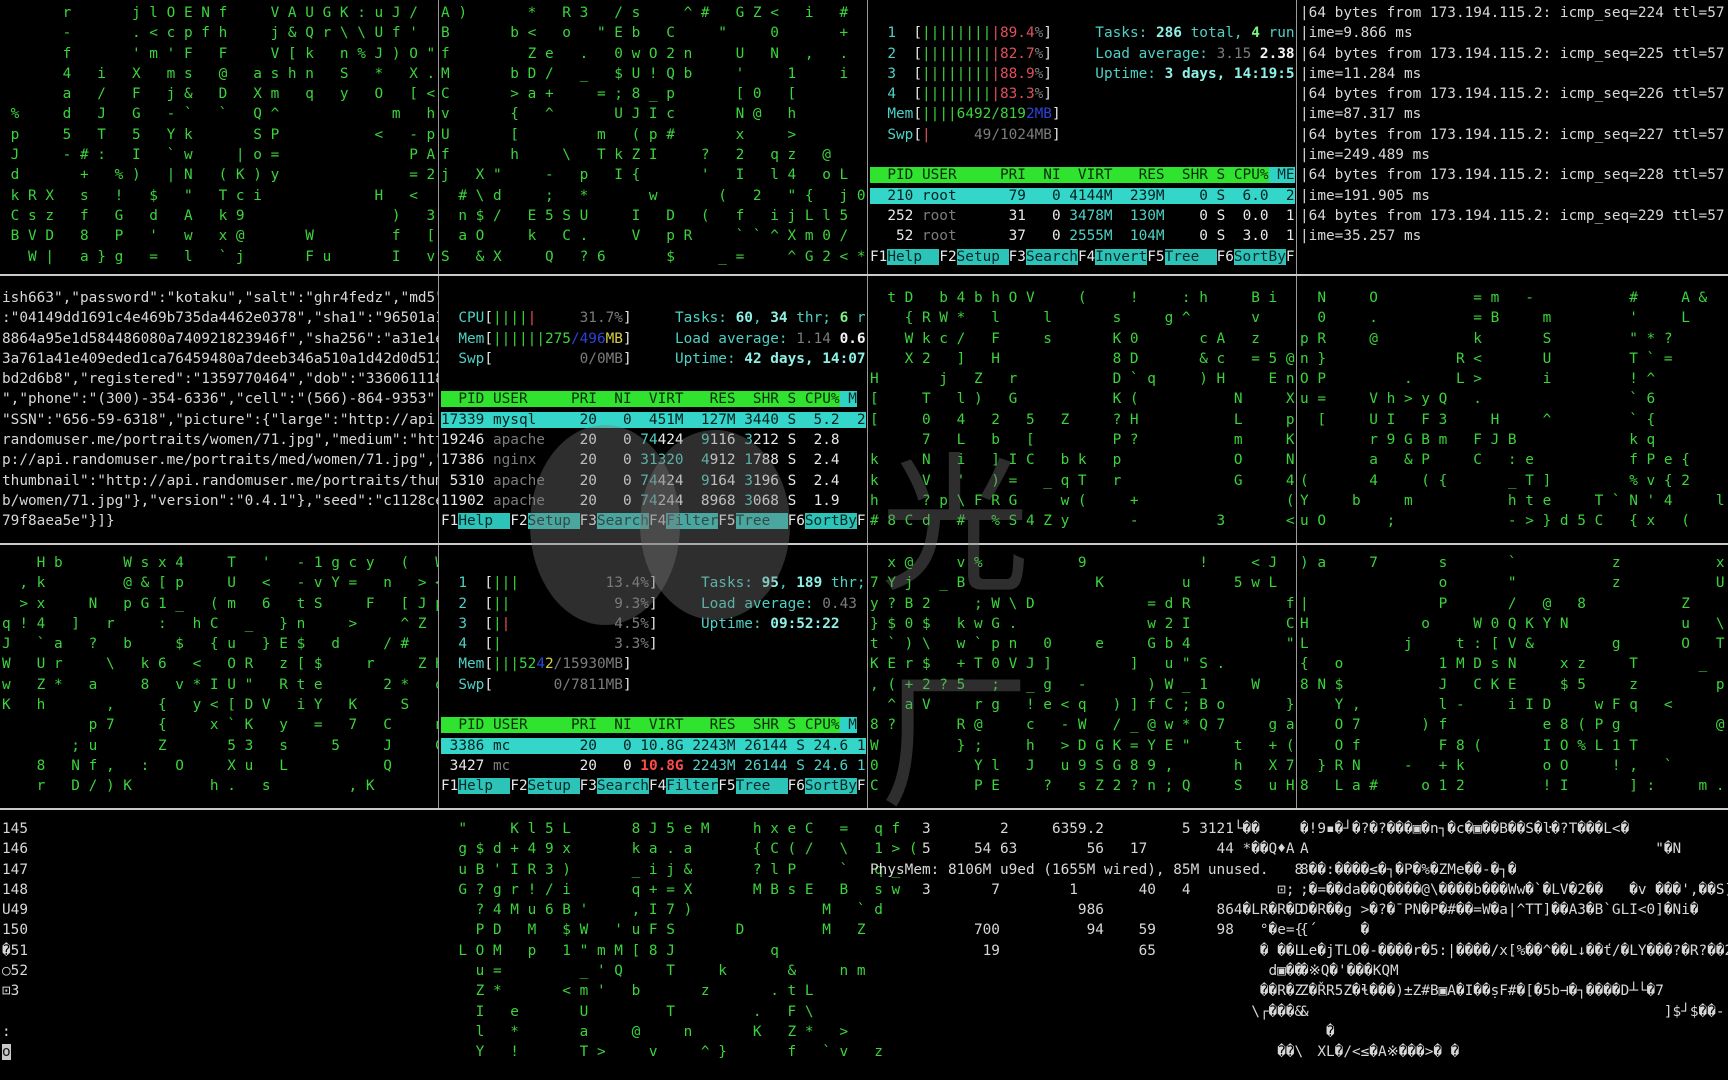 The height and width of the screenshot is (1080, 1728). Describe the element at coordinates (744, 318) in the screenshot. I see `tasks-total: 60` at that location.